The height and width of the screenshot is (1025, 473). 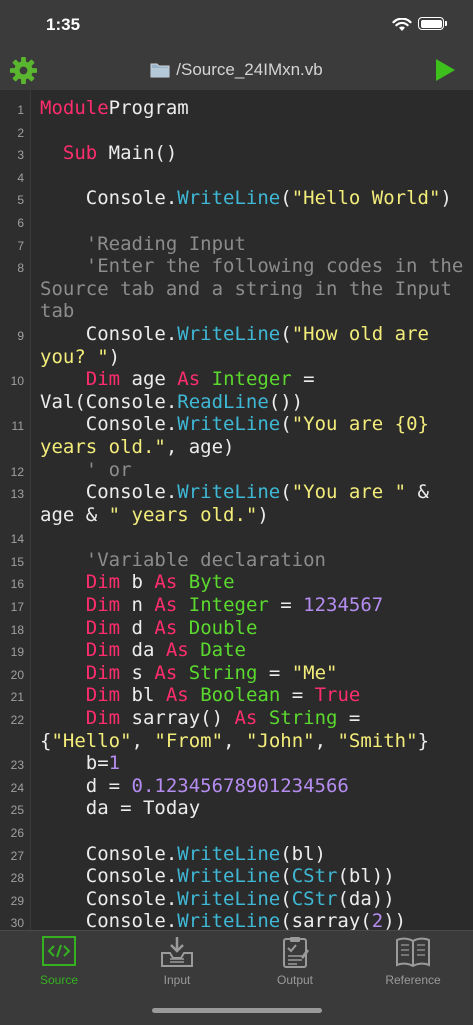 I want to click on line-number: 4, so click(x=20, y=177).